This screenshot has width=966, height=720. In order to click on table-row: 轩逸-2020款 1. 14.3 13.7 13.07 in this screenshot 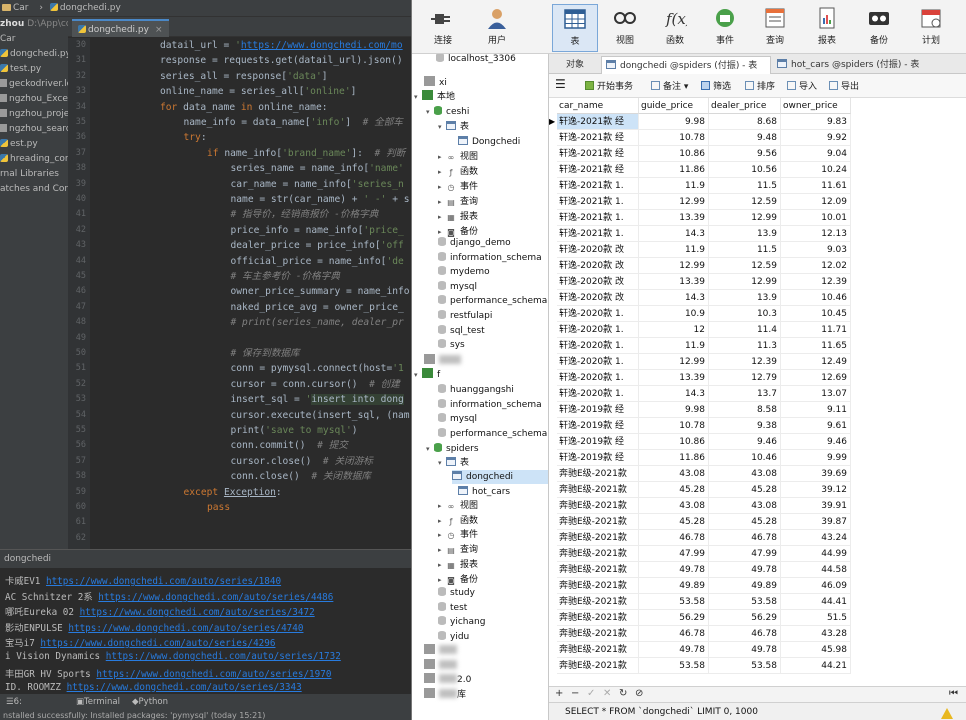, I will do `click(700, 394)`.